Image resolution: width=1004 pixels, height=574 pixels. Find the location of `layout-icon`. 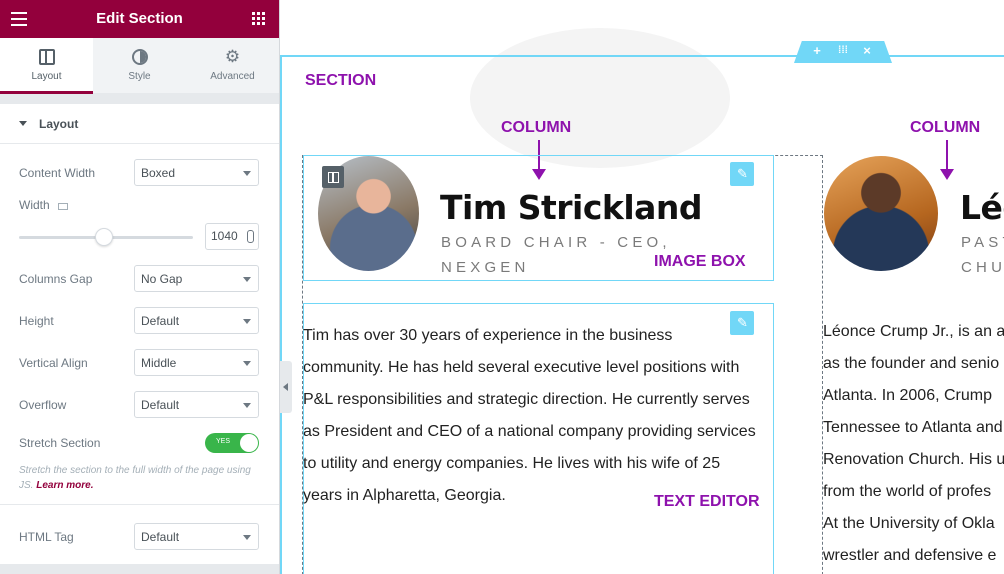

layout-icon is located at coordinates (46, 57).